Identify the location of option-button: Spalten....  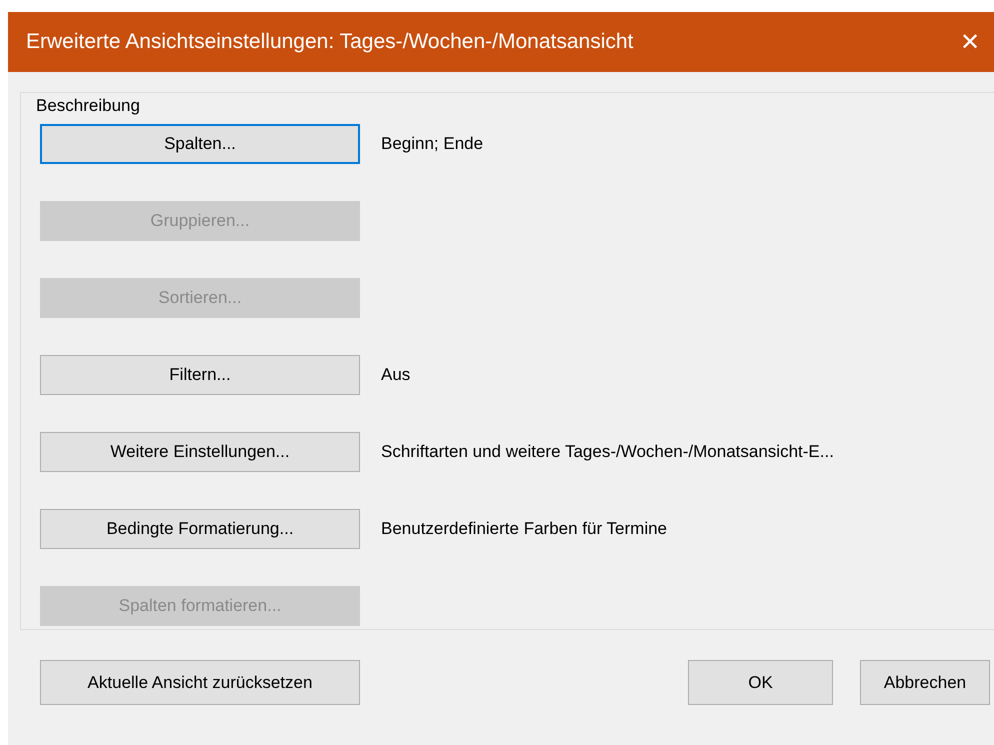
(200, 144).